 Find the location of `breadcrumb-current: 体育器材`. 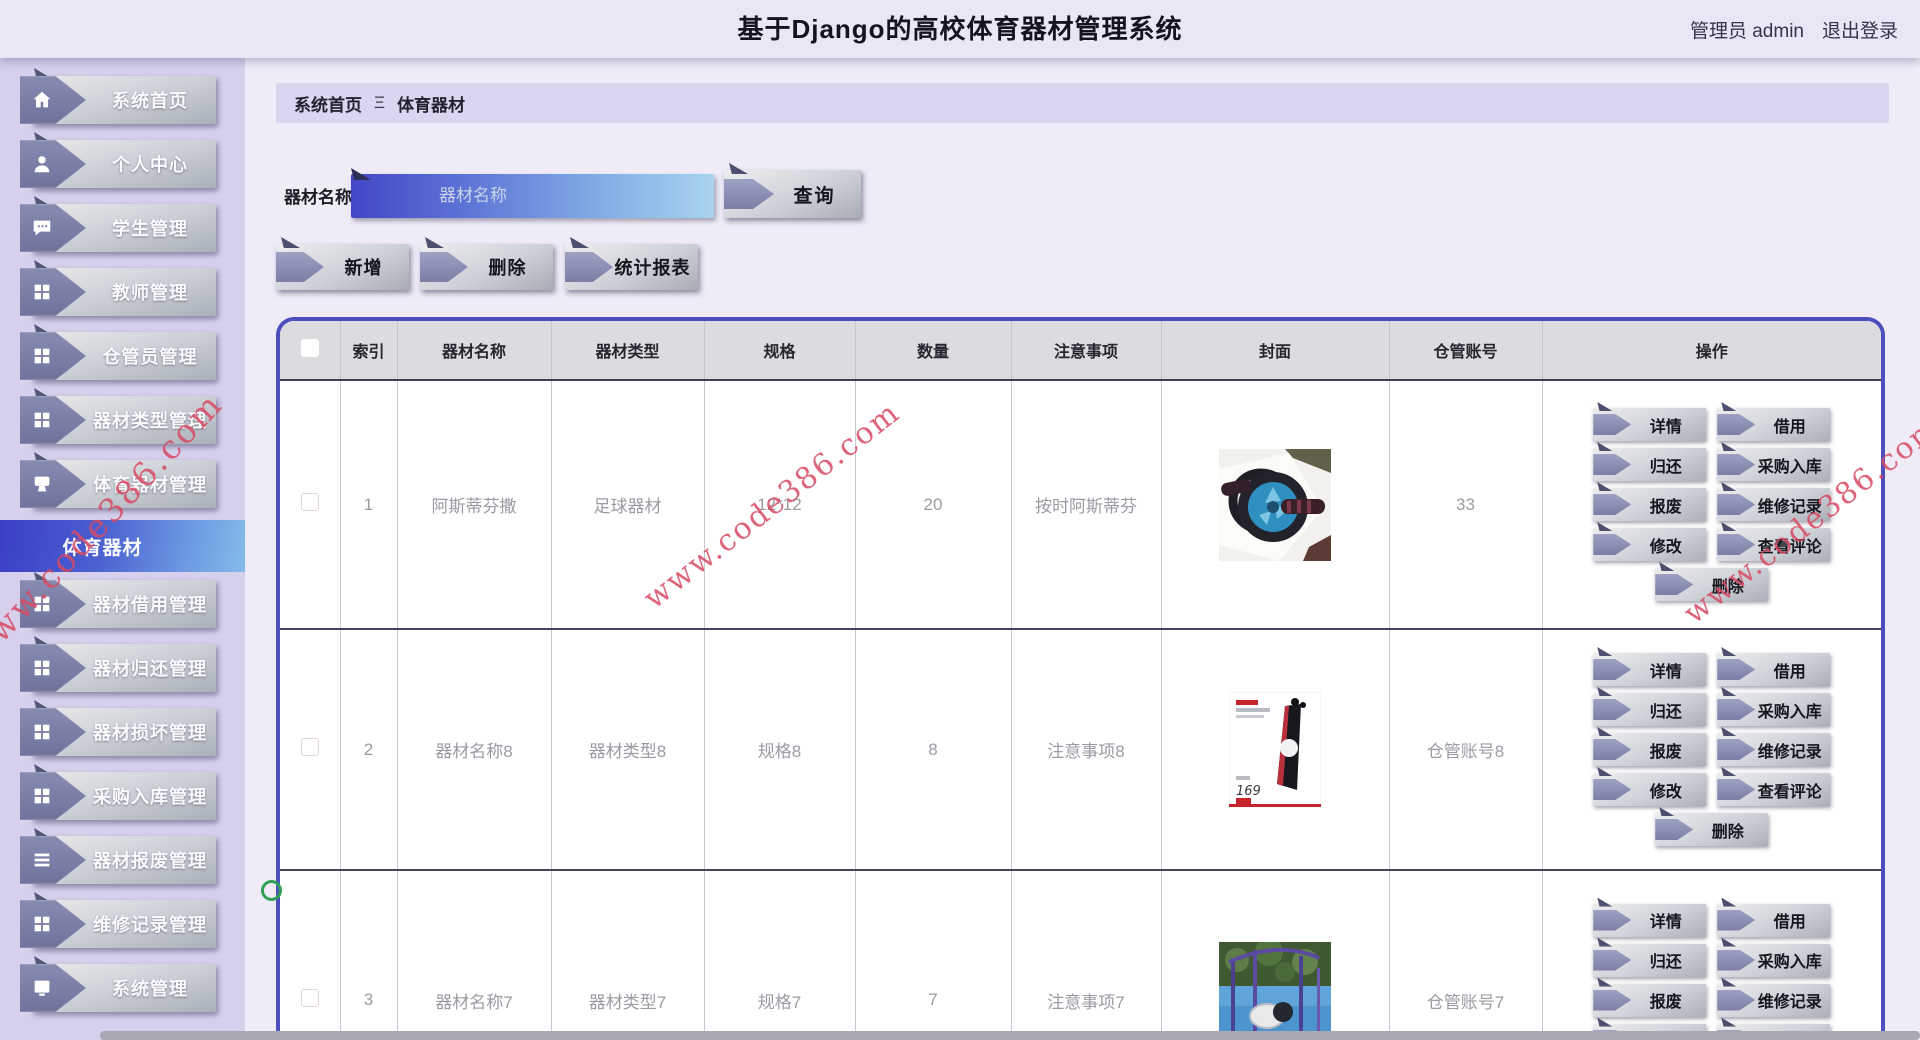

breadcrumb-current: 体育器材 is located at coordinates (431, 105).